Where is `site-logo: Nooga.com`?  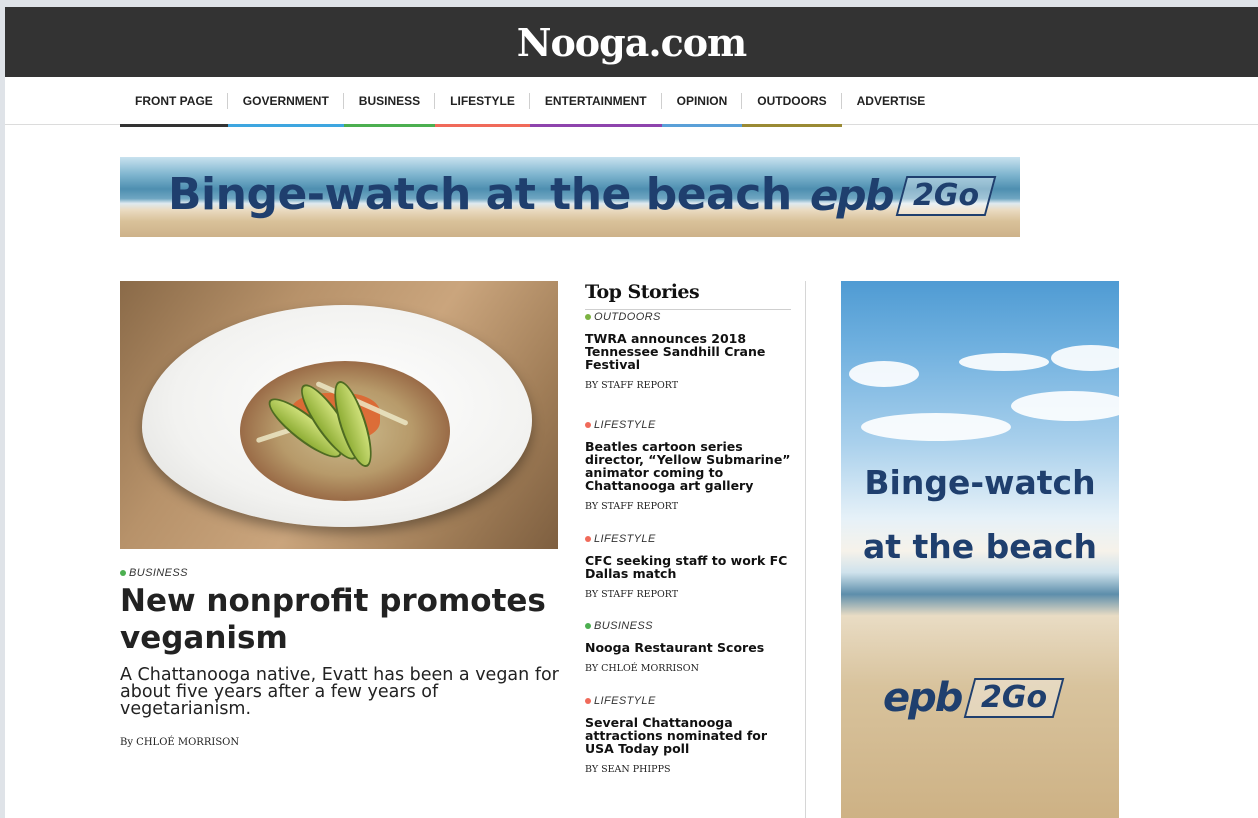
site-logo: Nooga.com is located at coordinates (632, 42).